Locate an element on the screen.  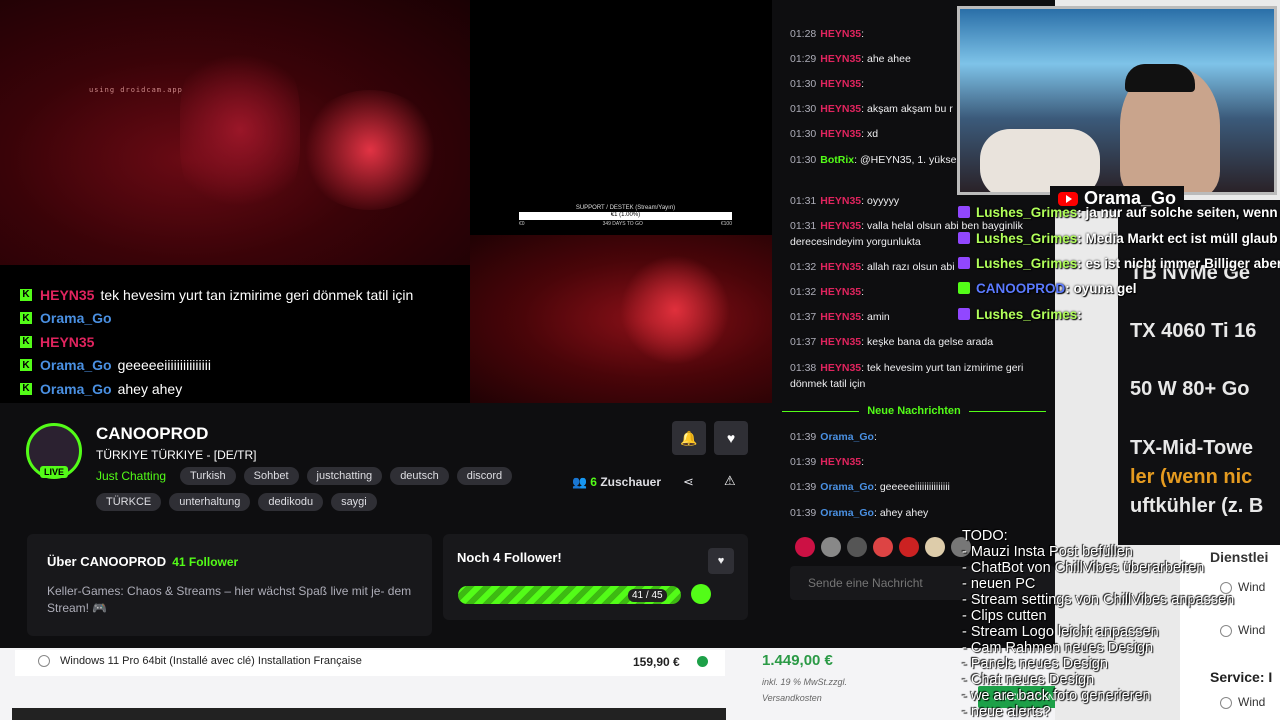
spec-line: TX-Mid-Towe is located at coordinates (1191, 448).